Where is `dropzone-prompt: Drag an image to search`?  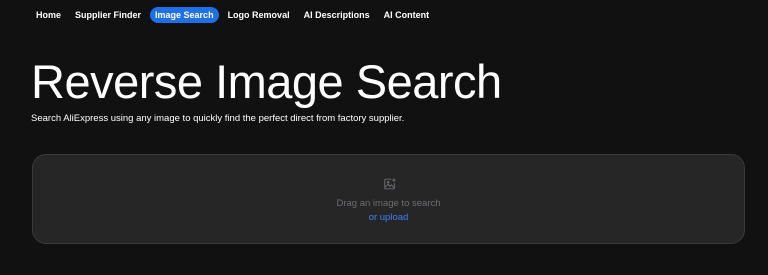
dropzone-prompt: Drag an image to search is located at coordinates (388, 203).